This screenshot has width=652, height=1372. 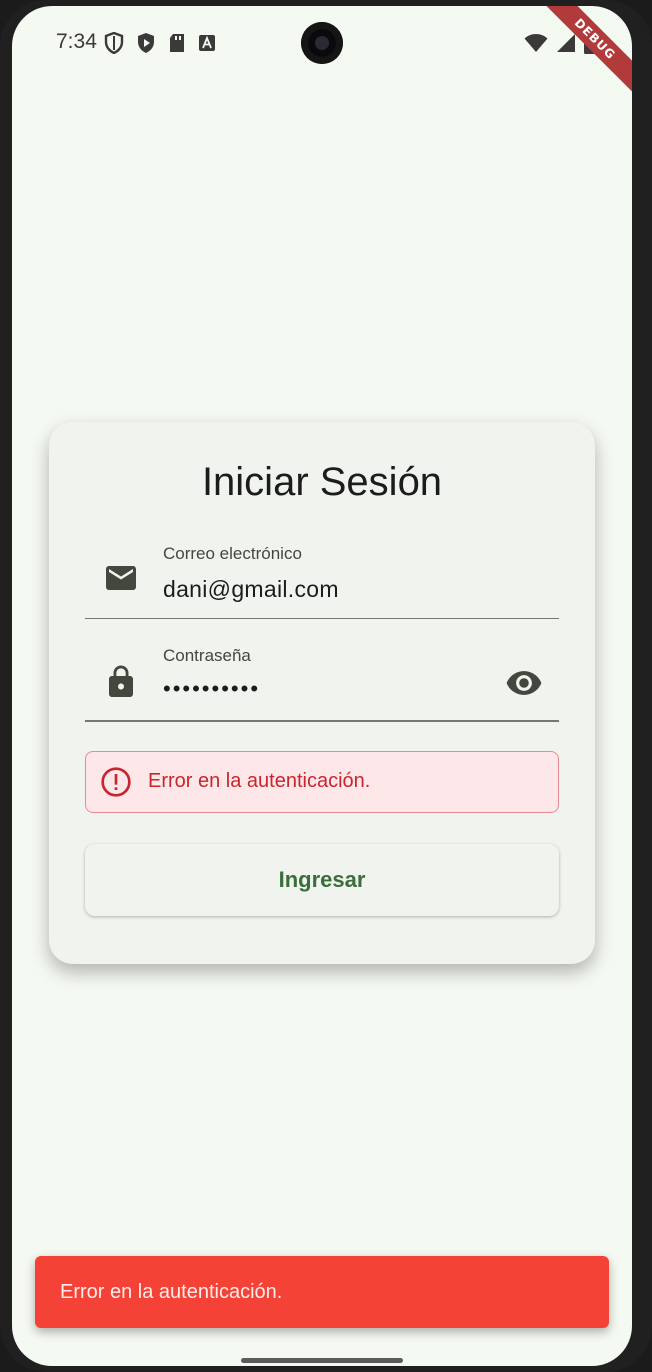 I want to click on password-field: Contraseña ••••••••••, so click(x=322, y=681).